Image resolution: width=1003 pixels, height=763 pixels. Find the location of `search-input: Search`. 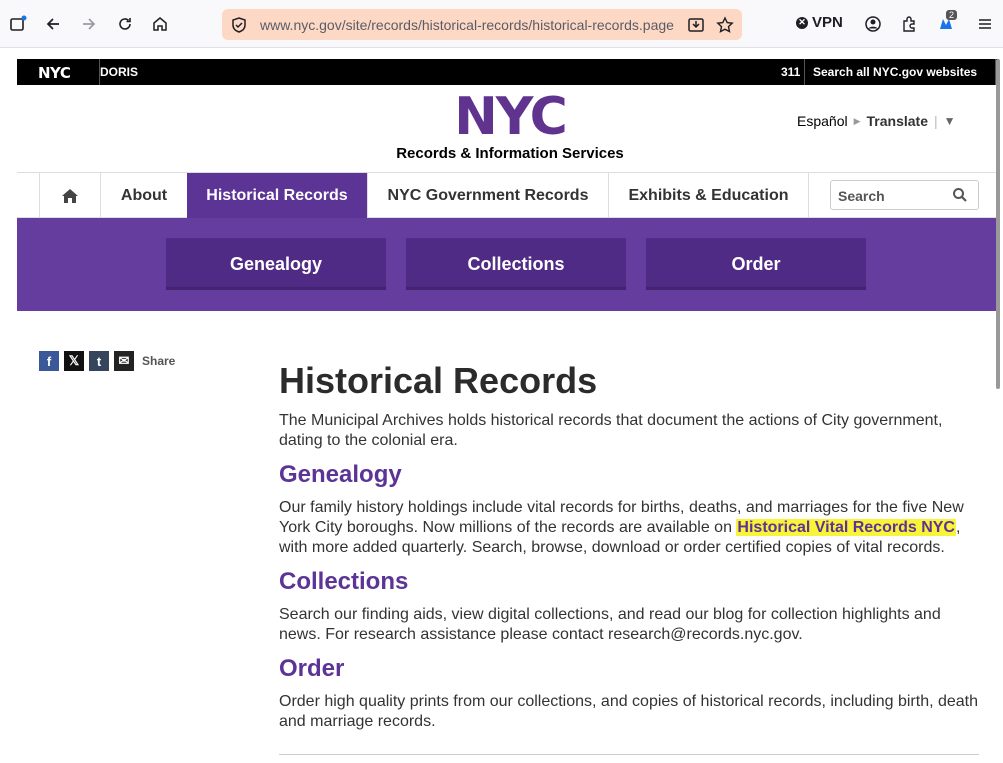

search-input: Search is located at coordinates (904, 195).